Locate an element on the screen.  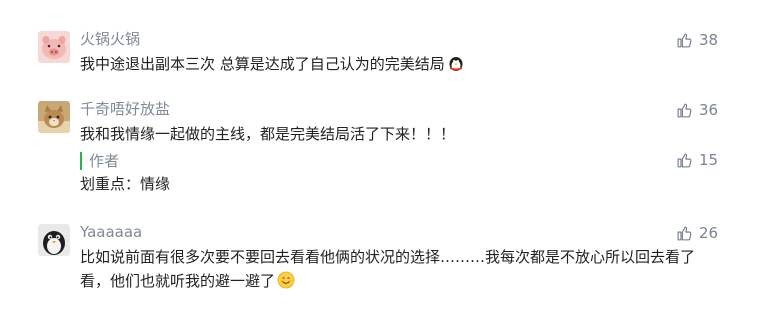
author-reply-text: 划重点：情缘 is located at coordinates (125, 184).